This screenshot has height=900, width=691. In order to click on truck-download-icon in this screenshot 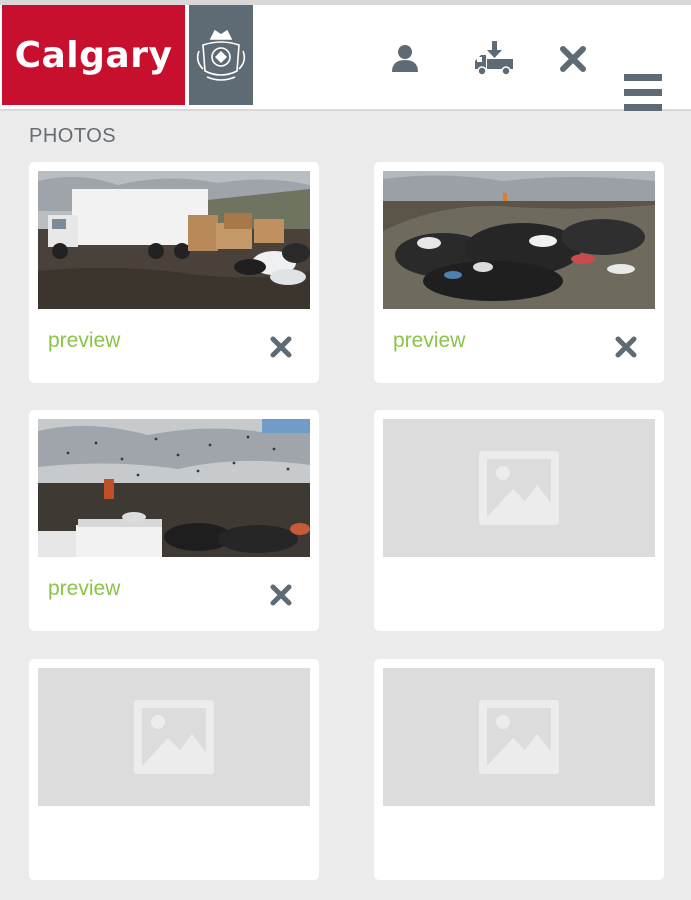, I will do `click(494, 59)`.